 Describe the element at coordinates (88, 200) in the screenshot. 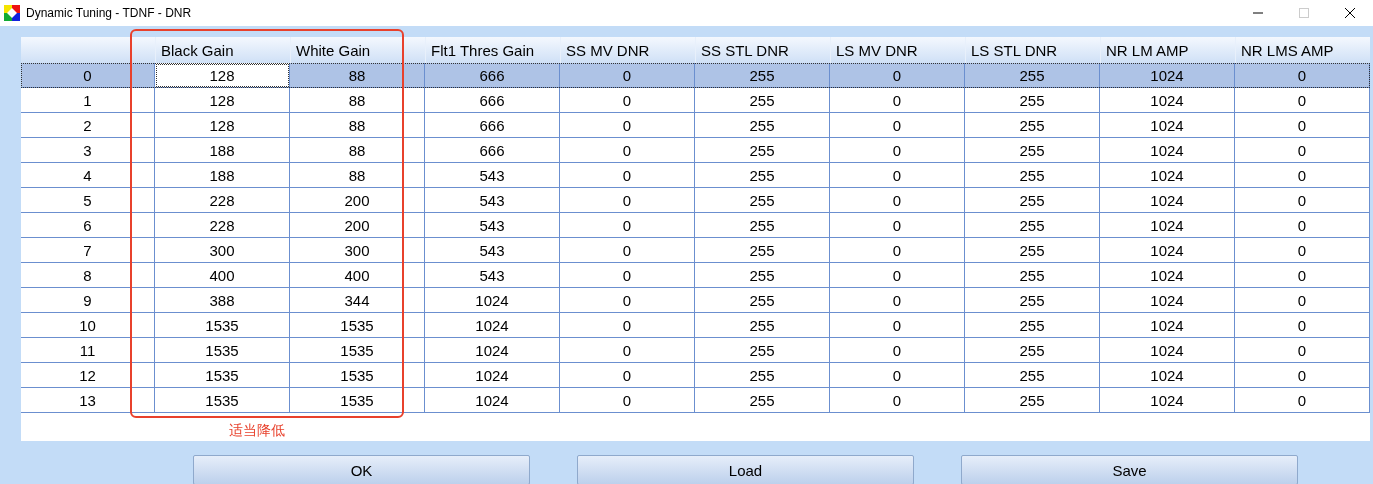

I see `row-header: 5` at that location.